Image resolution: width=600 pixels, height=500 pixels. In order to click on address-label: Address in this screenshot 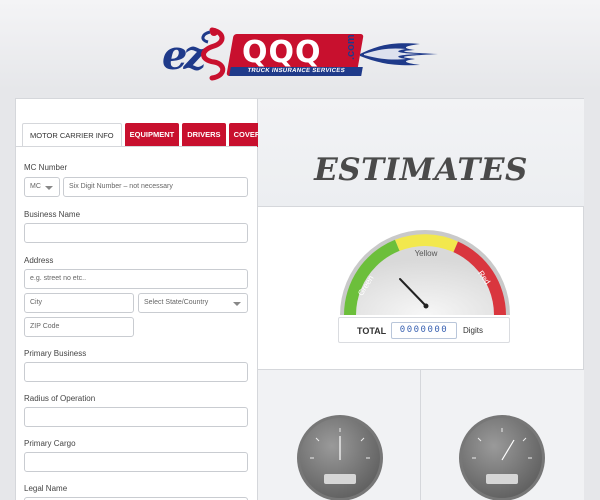, I will do `click(39, 260)`.